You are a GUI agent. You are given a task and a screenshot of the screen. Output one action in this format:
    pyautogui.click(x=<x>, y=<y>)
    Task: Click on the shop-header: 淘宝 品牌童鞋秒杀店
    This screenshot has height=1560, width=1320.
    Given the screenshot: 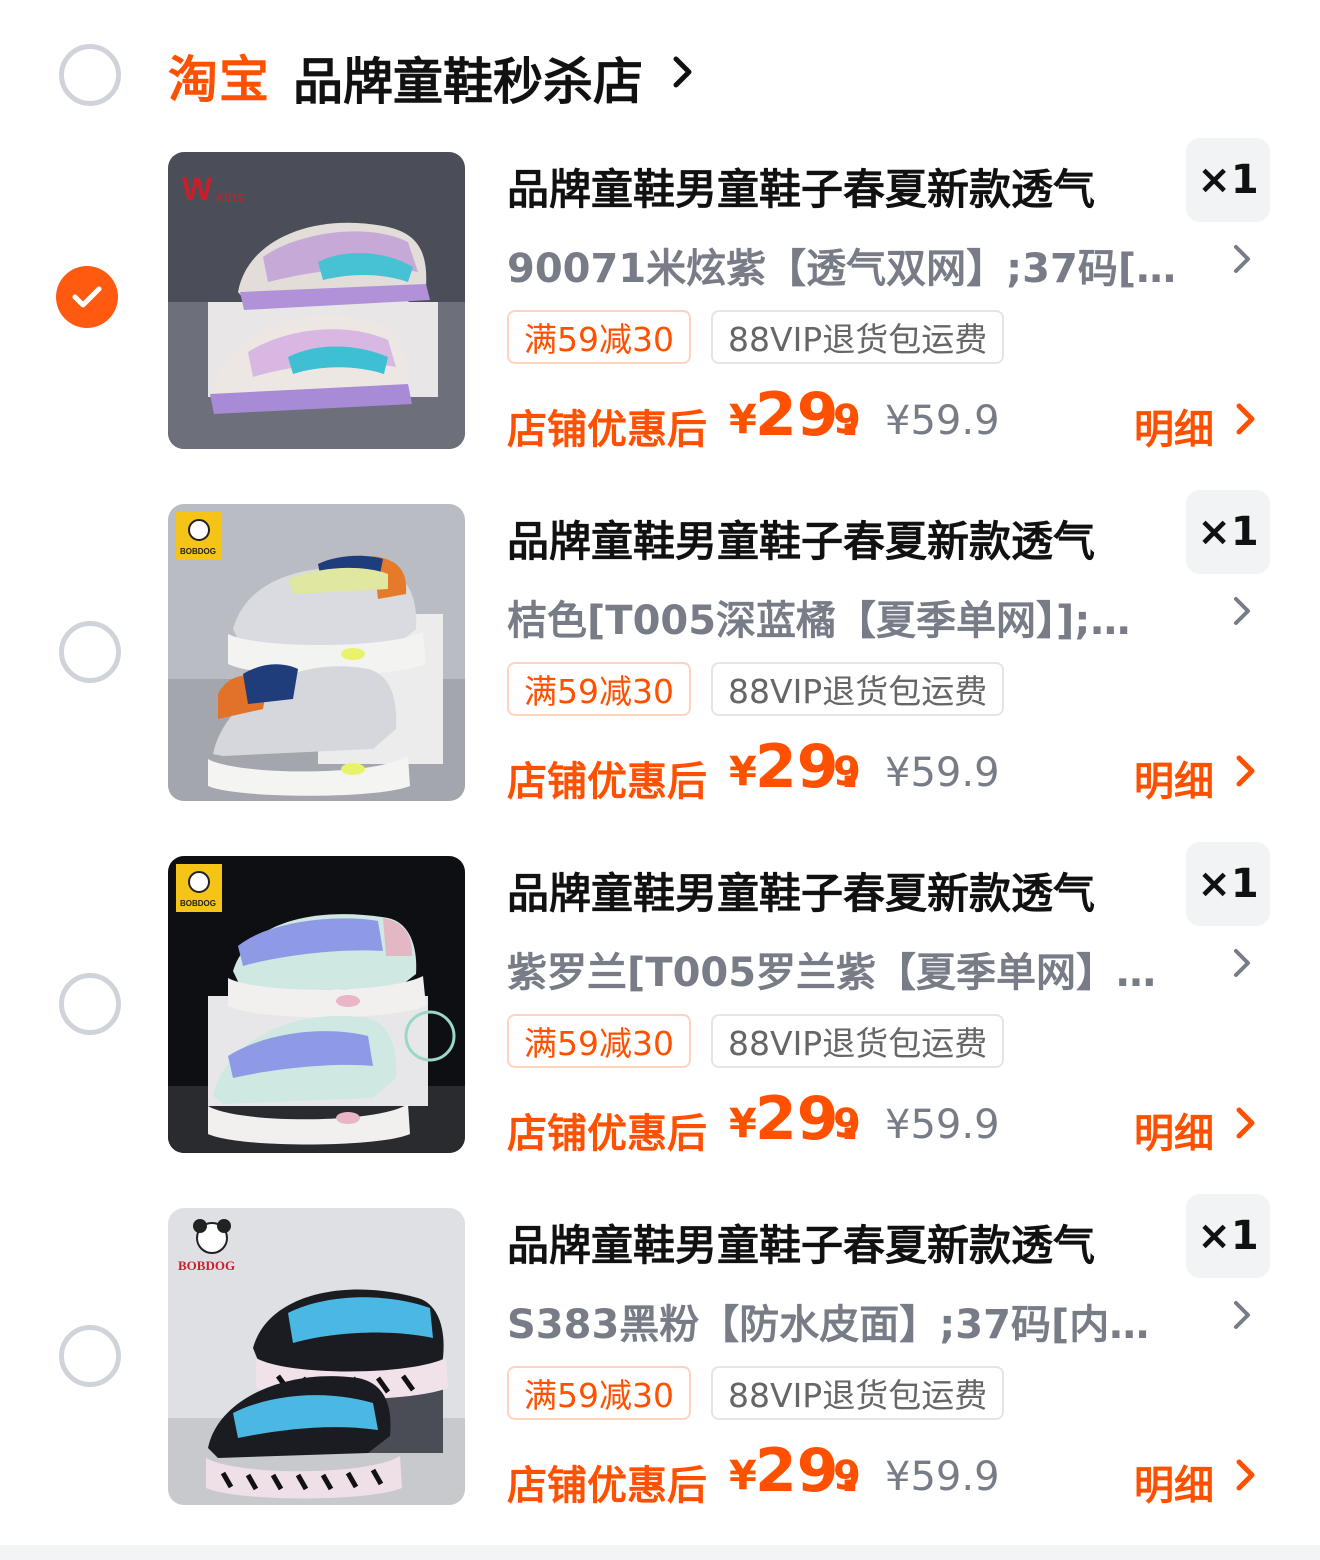 What is the action you would take?
    pyautogui.click(x=660, y=70)
    